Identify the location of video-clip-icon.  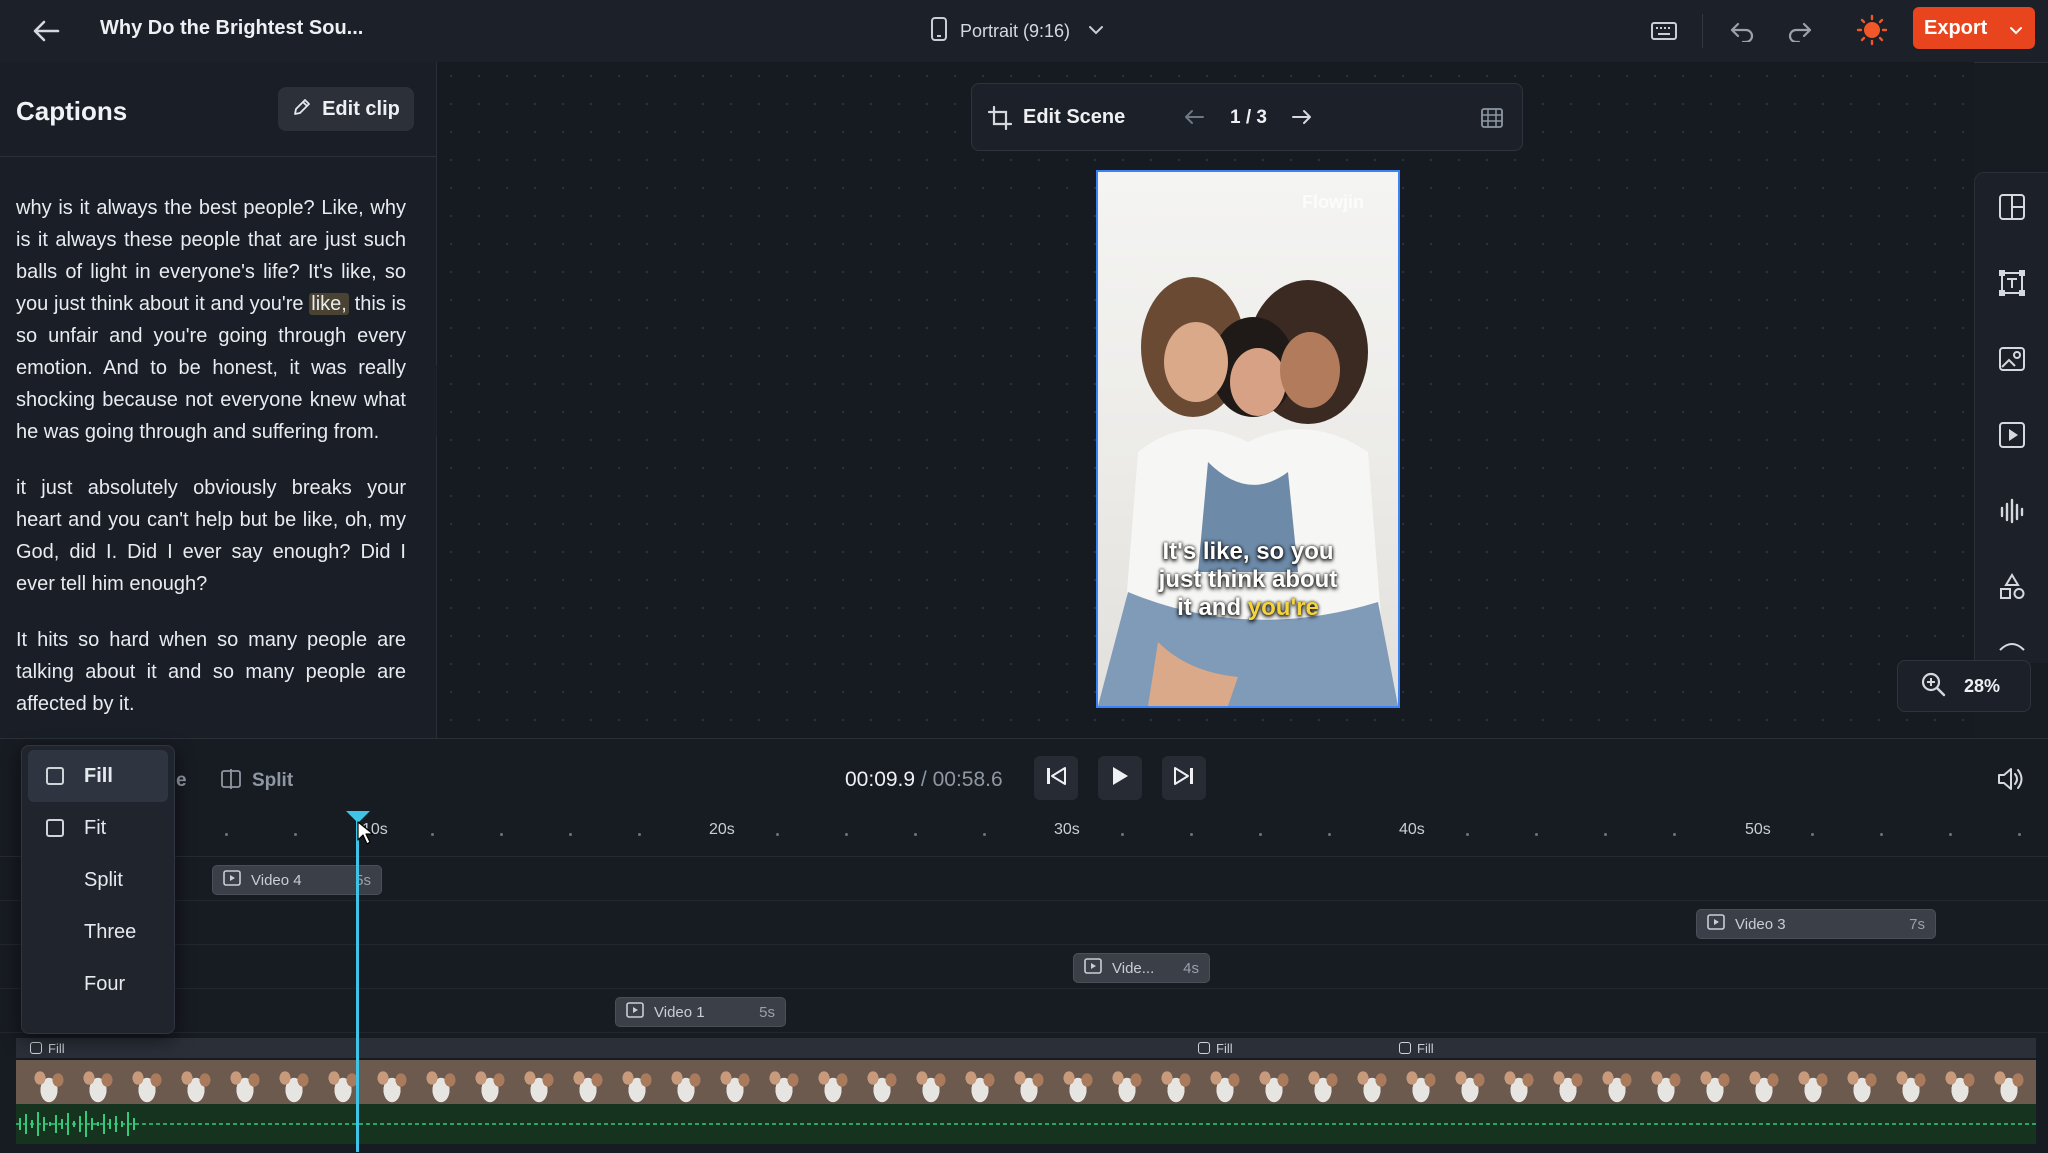
(232, 880).